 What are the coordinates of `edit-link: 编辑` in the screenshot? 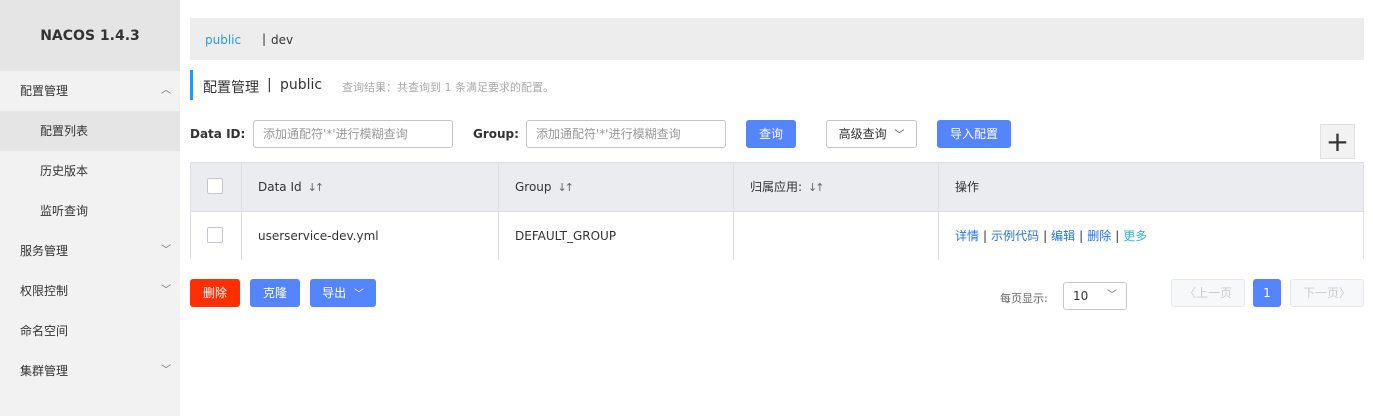 It's located at (1063, 236).